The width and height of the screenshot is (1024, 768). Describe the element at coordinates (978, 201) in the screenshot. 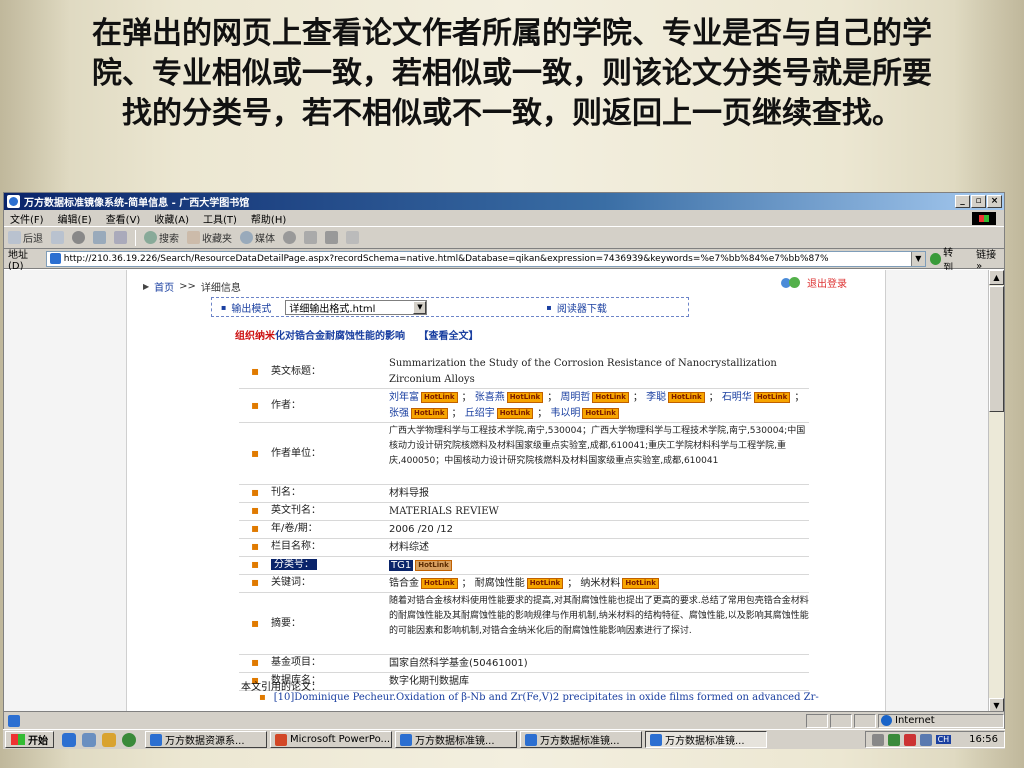

I see `restore-button: ▫` at that location.